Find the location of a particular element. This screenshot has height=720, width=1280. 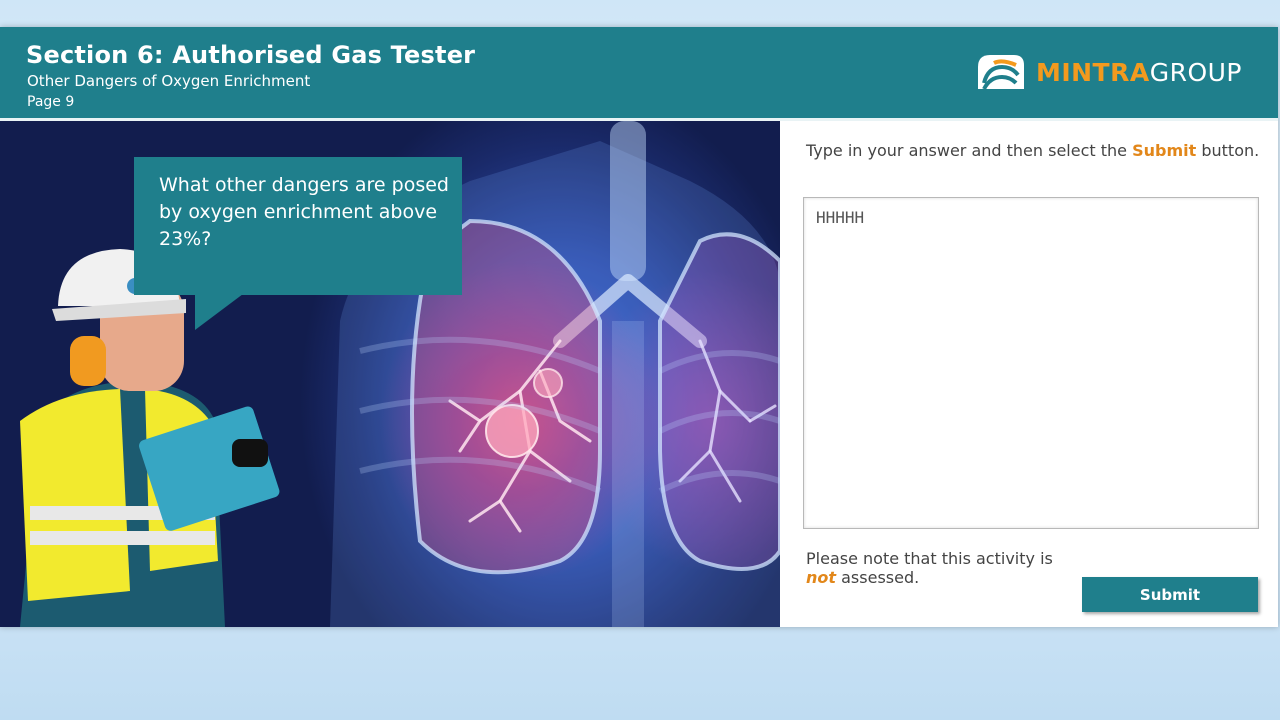

logo-text-mintra: MINTRA is located at coordinates (1092, 72).